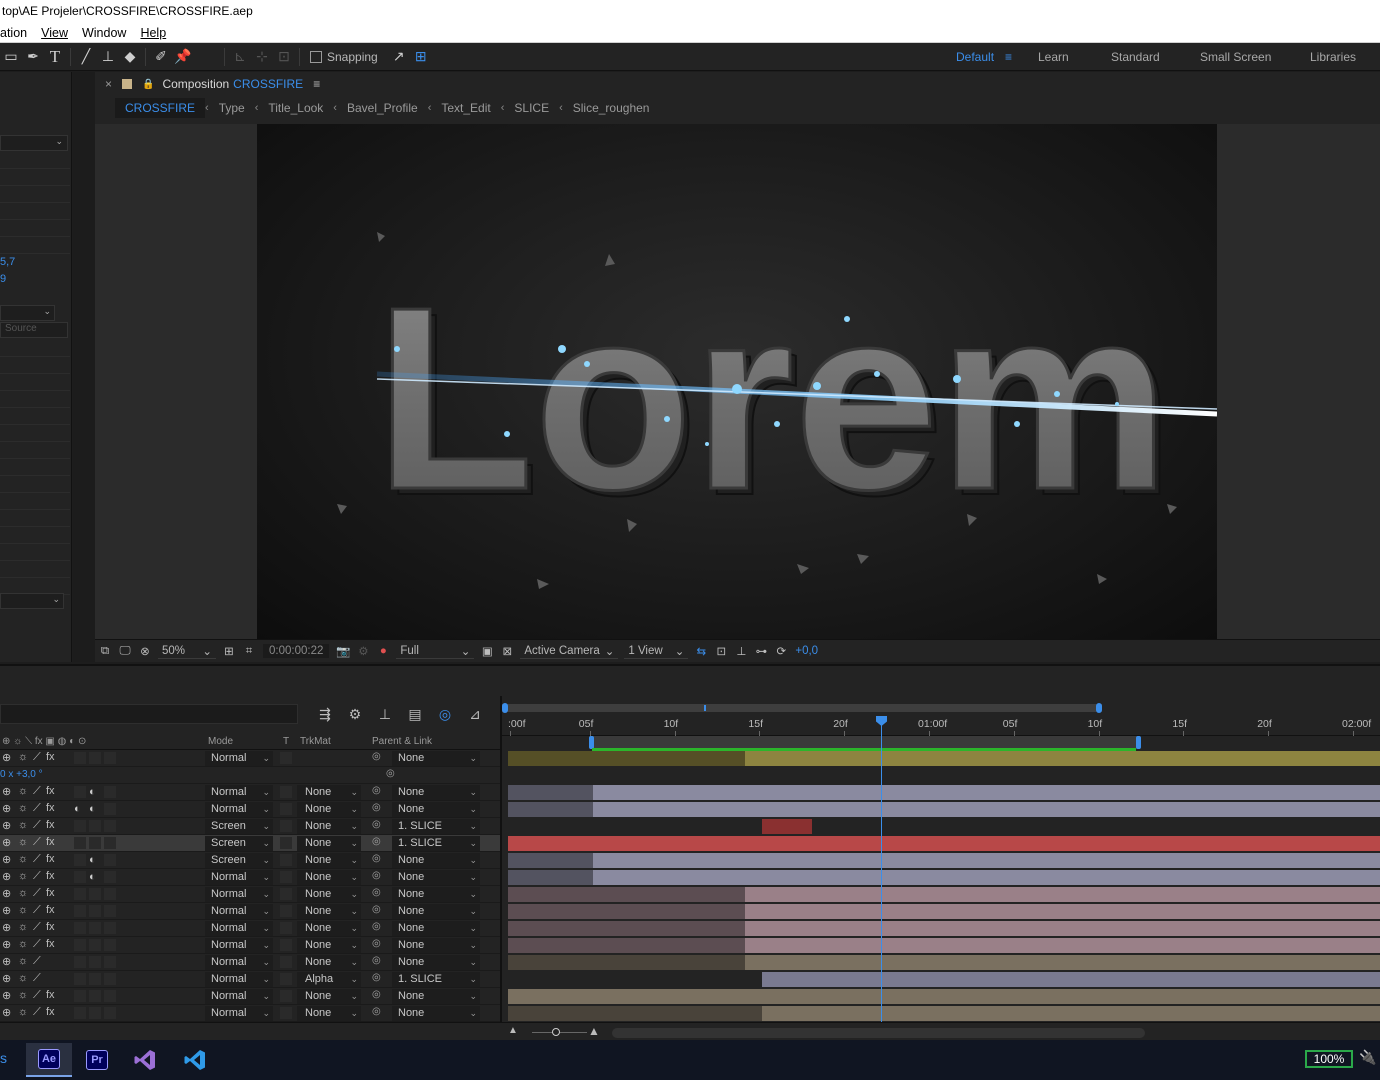  Describe the element at coordinates (250, 979) in the screenshot. I see `layer-row: ⊕ ☼ ⟋ Normal ⌄ Alpha ⌄ ◎ 1. SLICE ⌄` at that location.